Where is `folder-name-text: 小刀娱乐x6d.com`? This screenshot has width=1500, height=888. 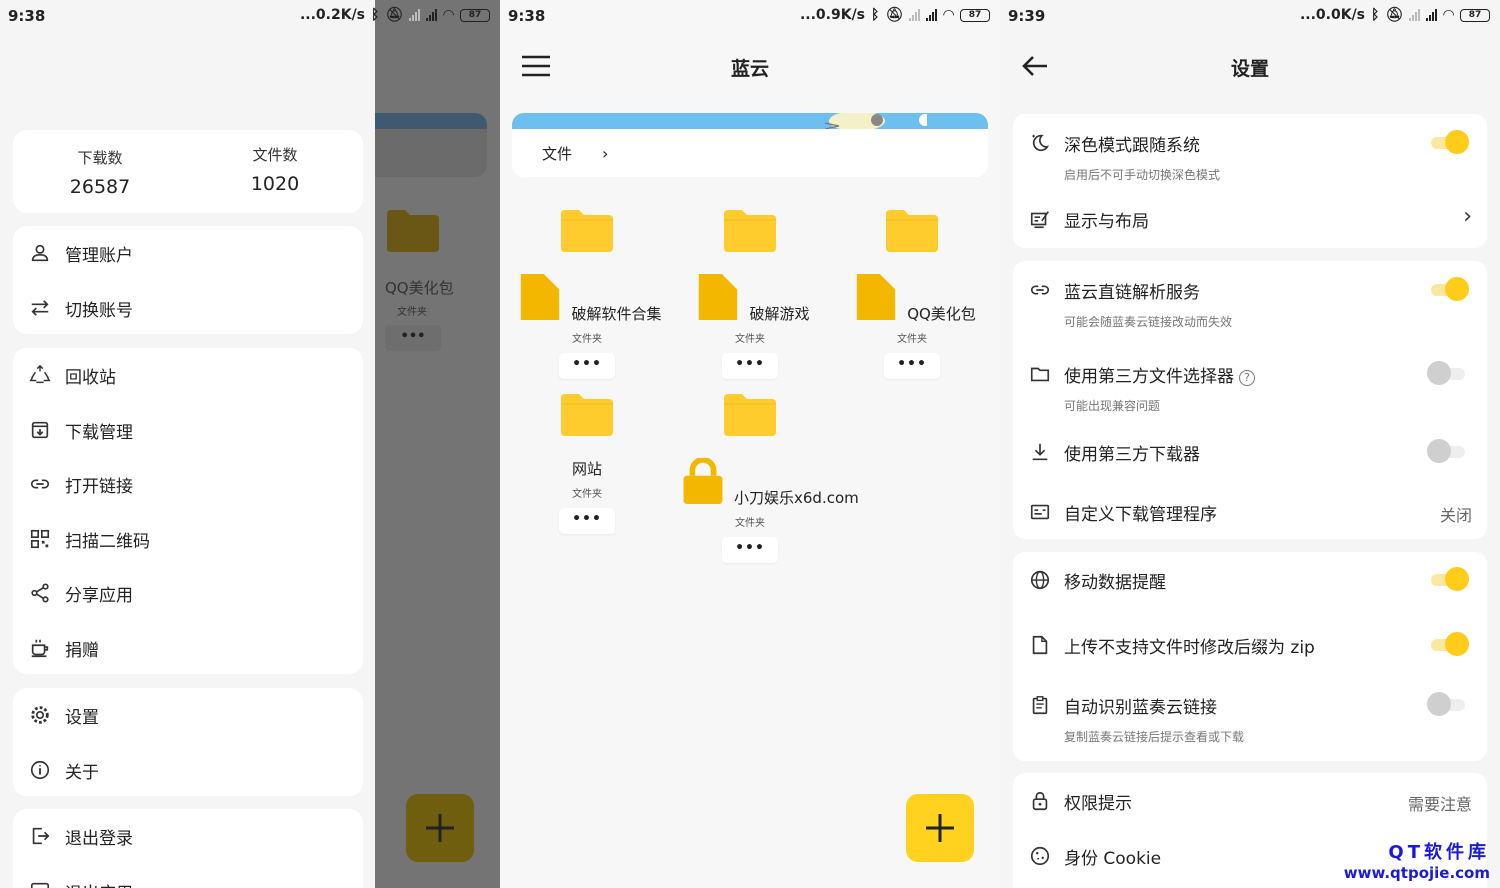
folder-name-text: 小刀娱乐x6d.com is located at coordinates (796, 498).